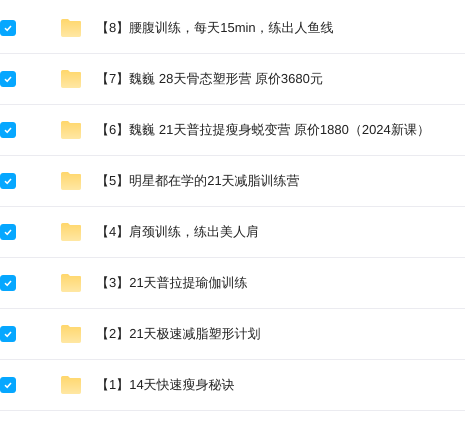 Image resolution: width=465 pixels, height=423 pixels. I want to click on folder-name: 【2】21天极速减脂塑形计划, so click(178, 334).